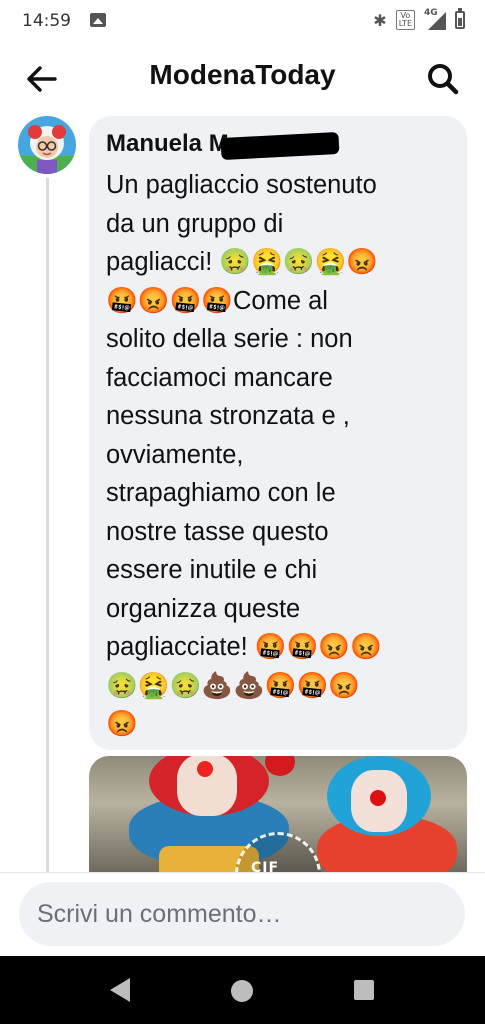 The height and width of the screenshot is (1024, 485). I want to click on volte-icon: Vo LTE, so click(405, 20).